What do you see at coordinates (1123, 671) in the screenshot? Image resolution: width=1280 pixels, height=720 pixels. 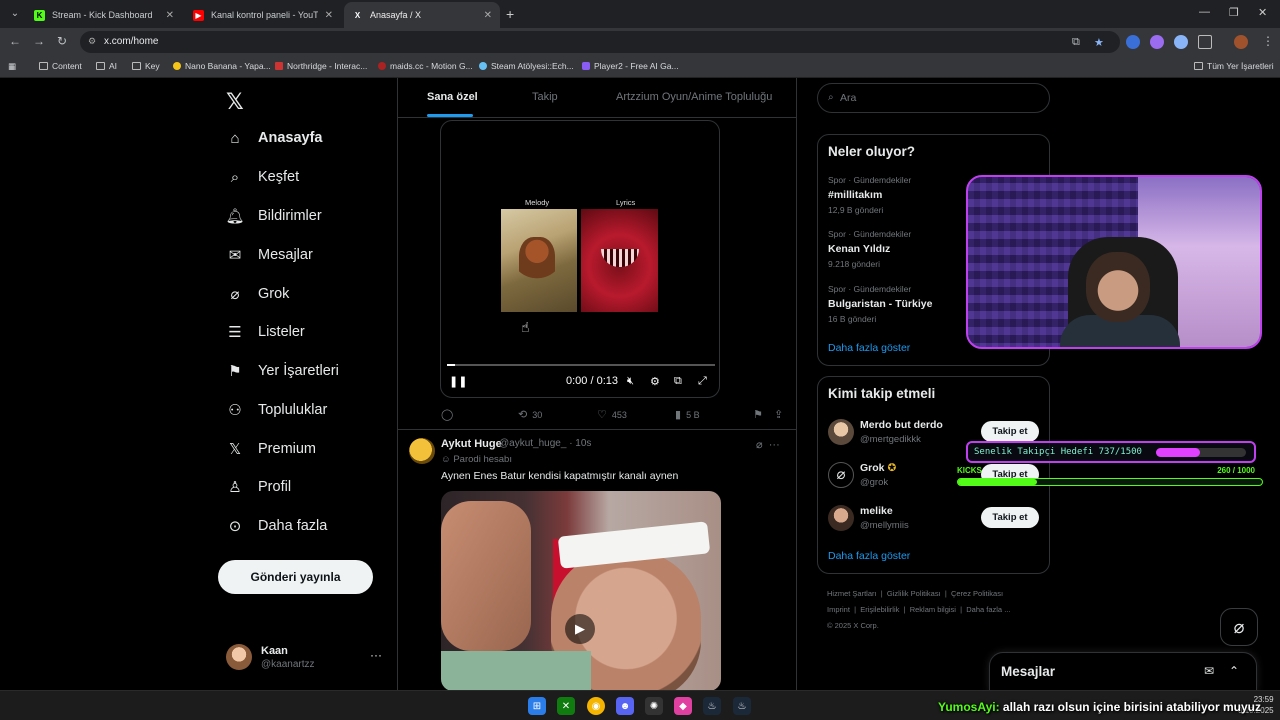 I see `messages-drawer: Mesajlar ✉ ⌃` at bounding box center [1123, 671].